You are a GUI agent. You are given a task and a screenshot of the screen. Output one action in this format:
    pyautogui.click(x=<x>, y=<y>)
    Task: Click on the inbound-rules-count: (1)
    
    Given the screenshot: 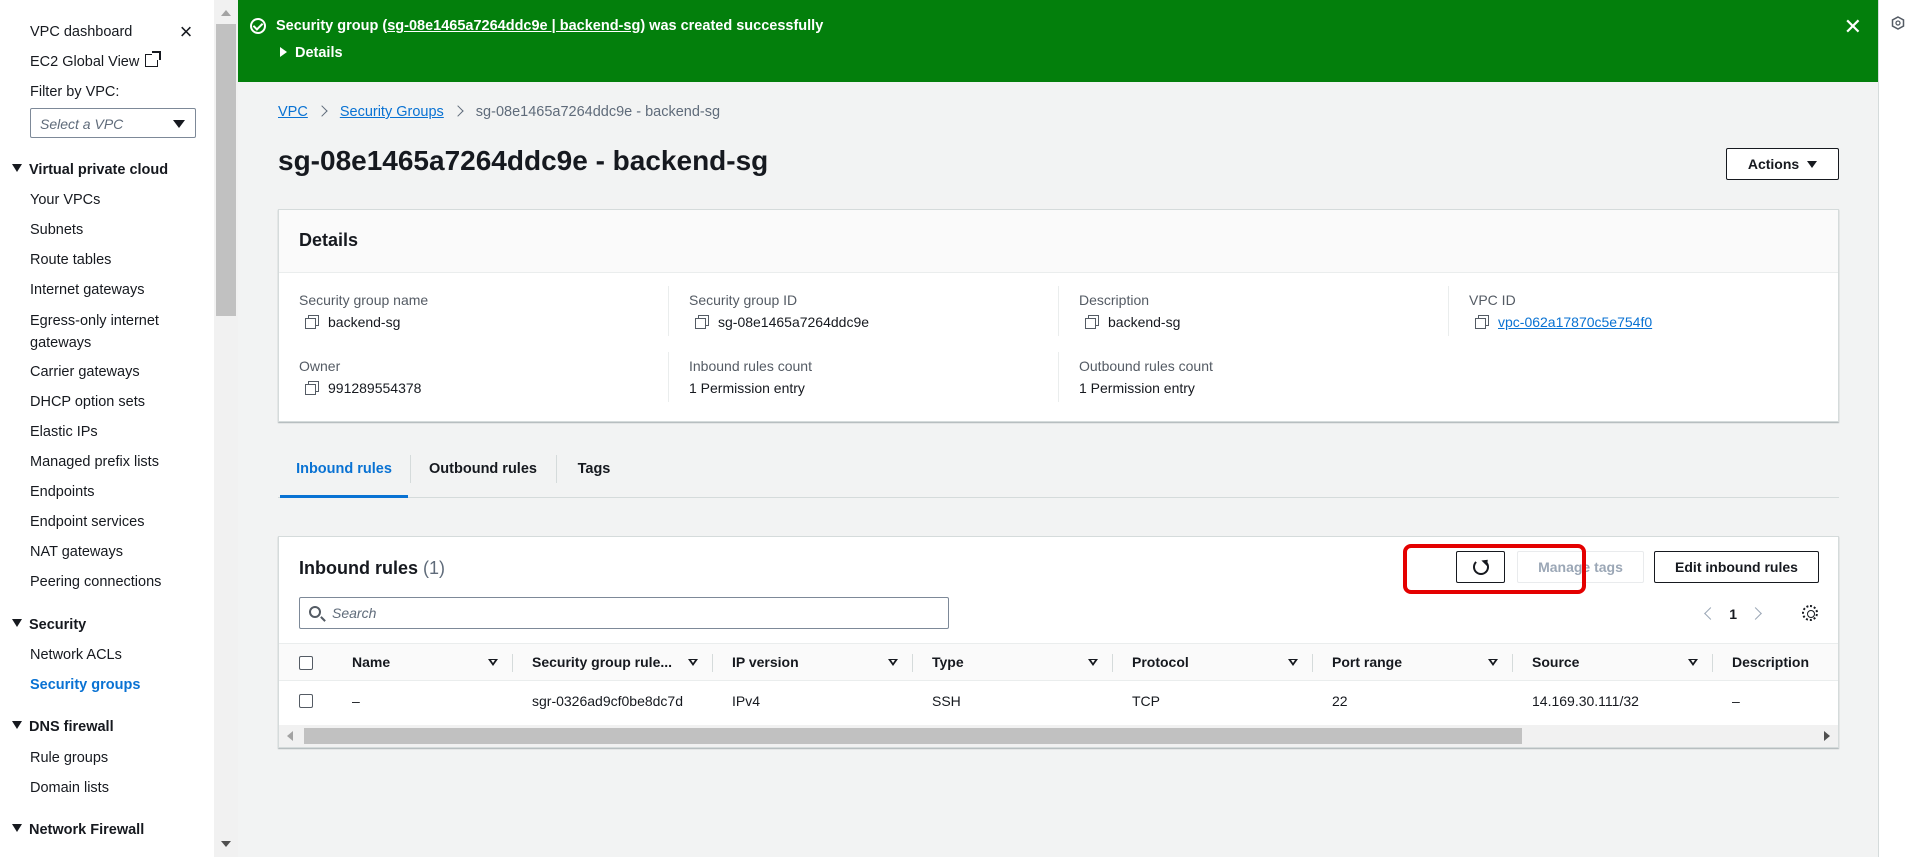 What is the action you would take?
    pyautogui.click(x=434, y=568)
    